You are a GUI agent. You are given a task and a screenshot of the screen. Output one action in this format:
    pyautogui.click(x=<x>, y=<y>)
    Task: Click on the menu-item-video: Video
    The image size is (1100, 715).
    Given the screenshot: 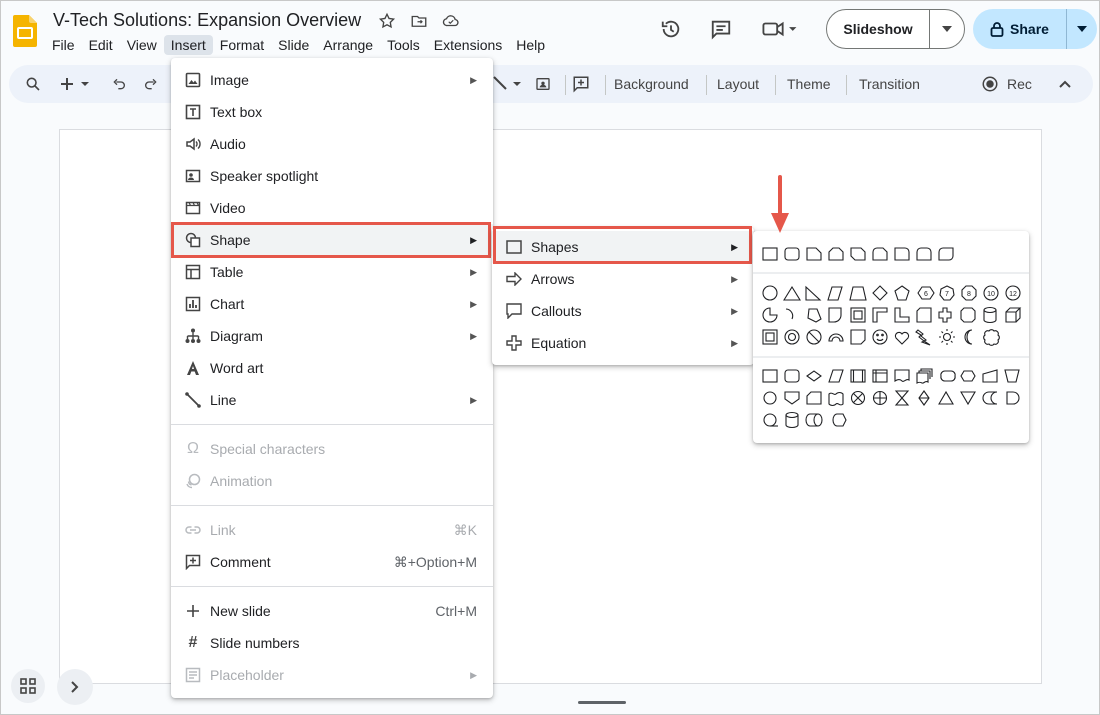 What is the action you would take?
    pyautogui.click(x=332, y=208)
    